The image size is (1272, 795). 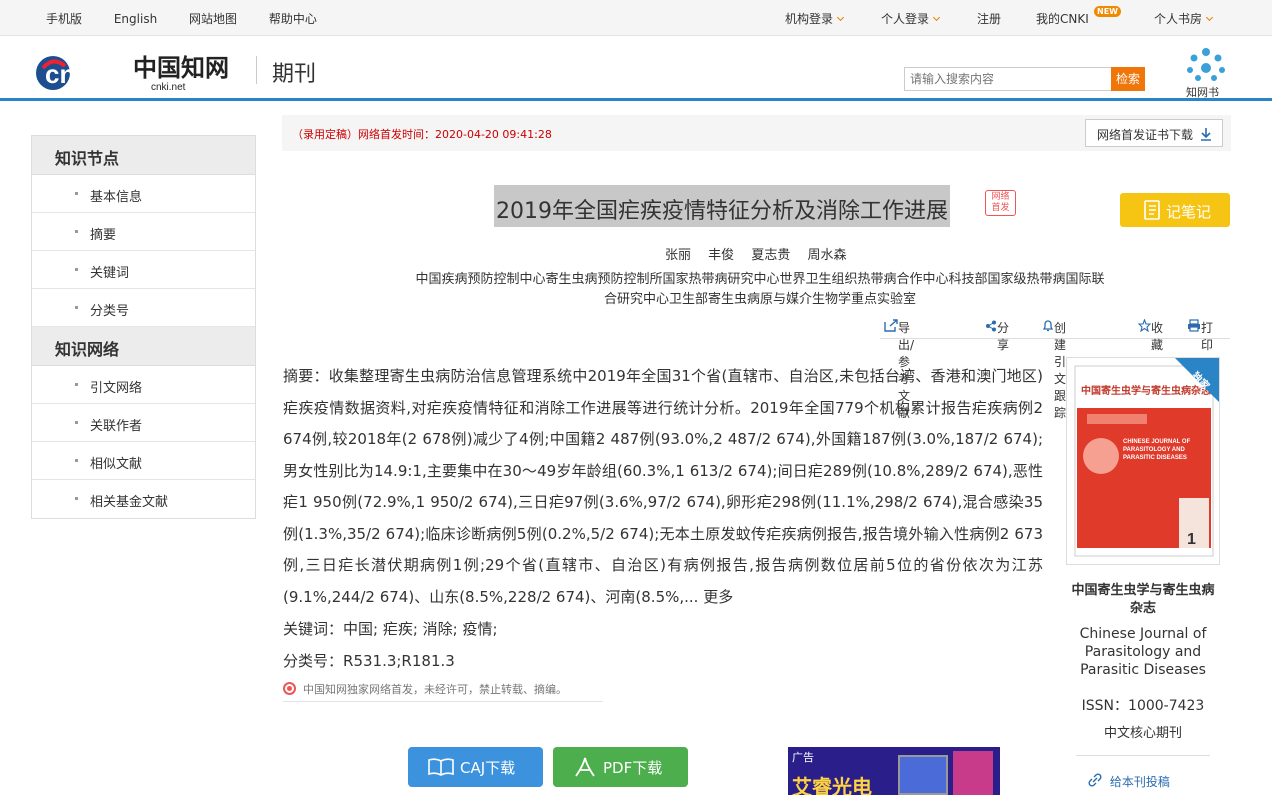 I want to click on english-link: English, so click(x=135, y=19).